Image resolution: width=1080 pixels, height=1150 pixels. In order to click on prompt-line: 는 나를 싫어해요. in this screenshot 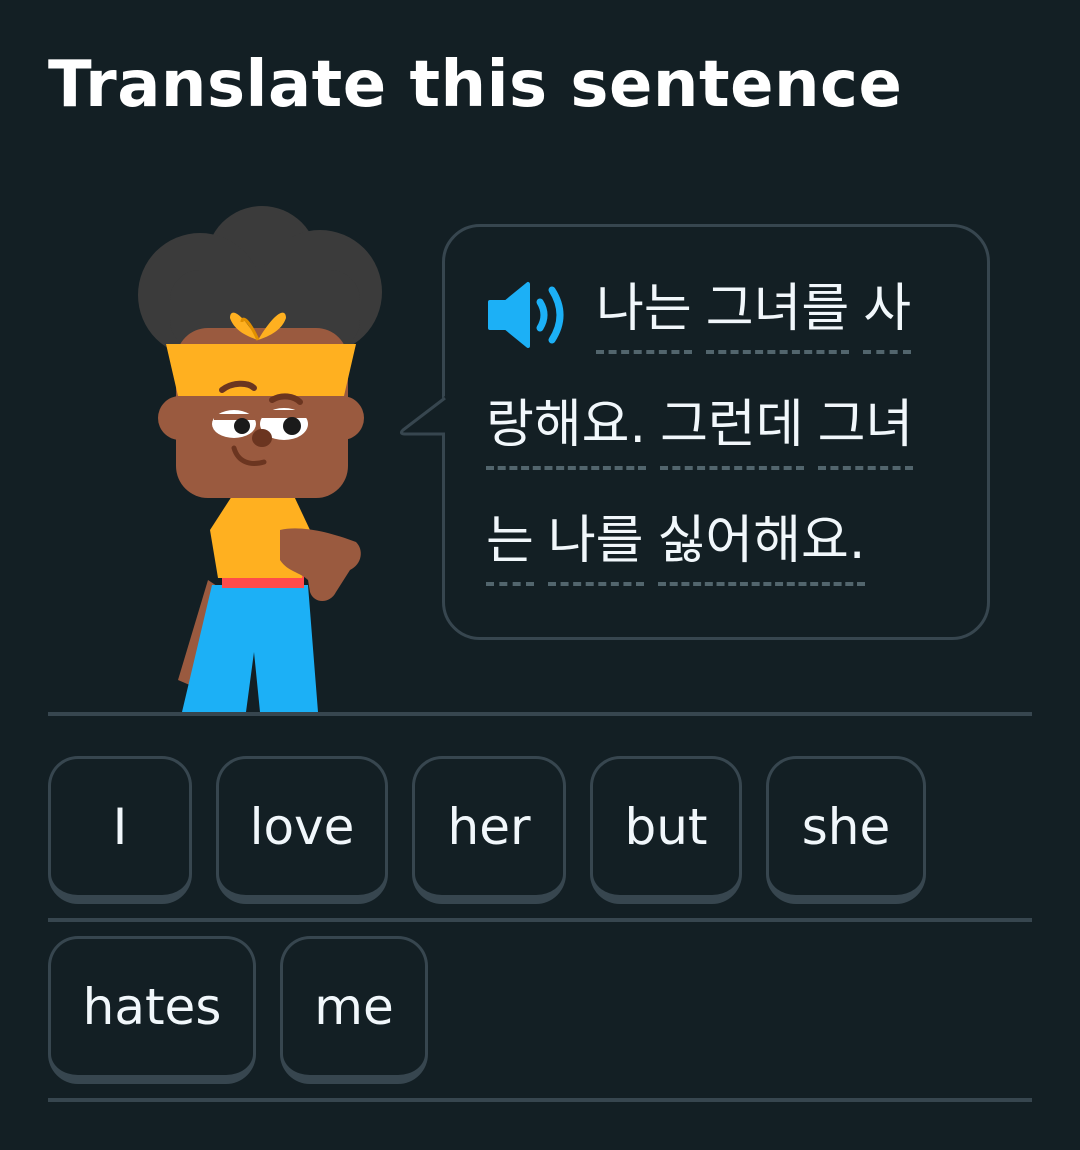, I will do `click(726, 568)`.